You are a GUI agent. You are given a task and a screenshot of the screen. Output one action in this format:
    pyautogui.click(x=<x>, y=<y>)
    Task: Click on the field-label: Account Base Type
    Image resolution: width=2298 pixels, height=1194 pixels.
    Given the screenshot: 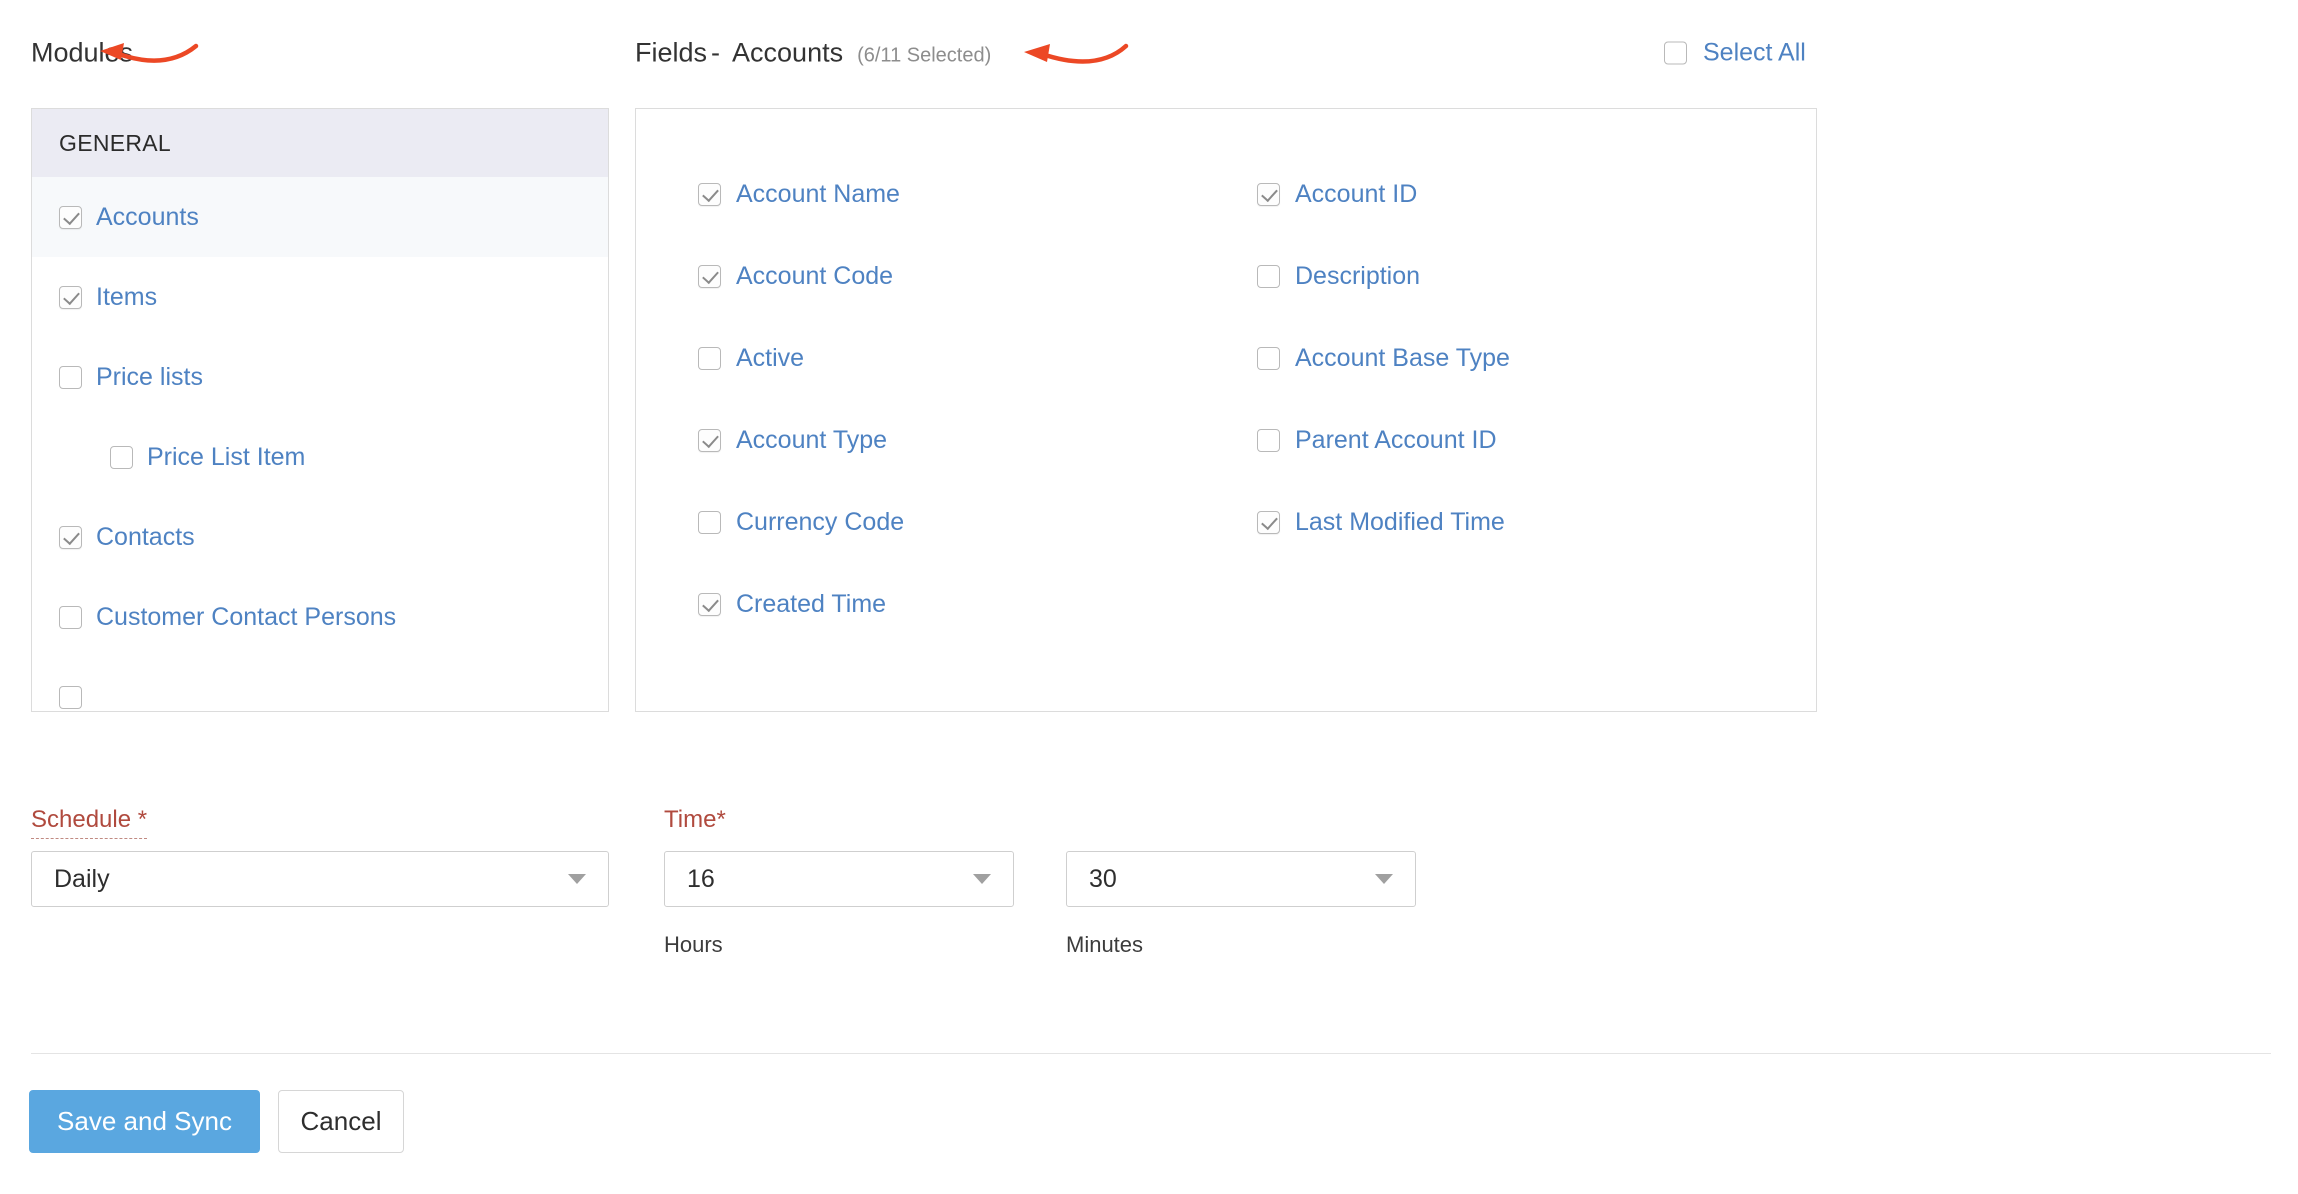 What is the action you would take?
    pyautogui.click(x=1402, y=357)
    